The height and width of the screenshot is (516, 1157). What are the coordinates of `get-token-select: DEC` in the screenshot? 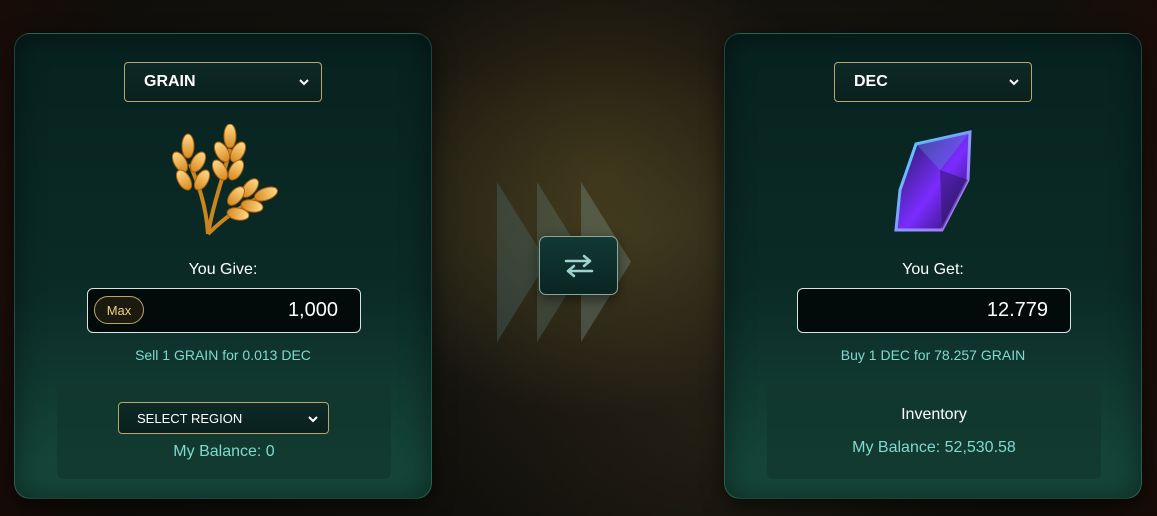 It's located at (933, 82).